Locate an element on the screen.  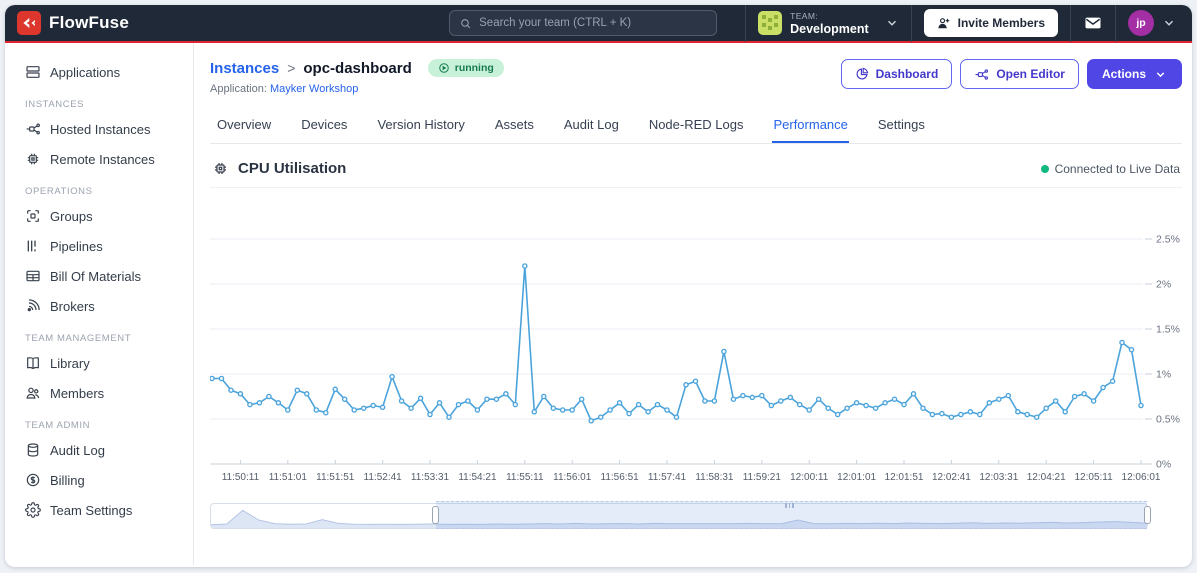
status-badge: running is located at coordinates (465, 68).